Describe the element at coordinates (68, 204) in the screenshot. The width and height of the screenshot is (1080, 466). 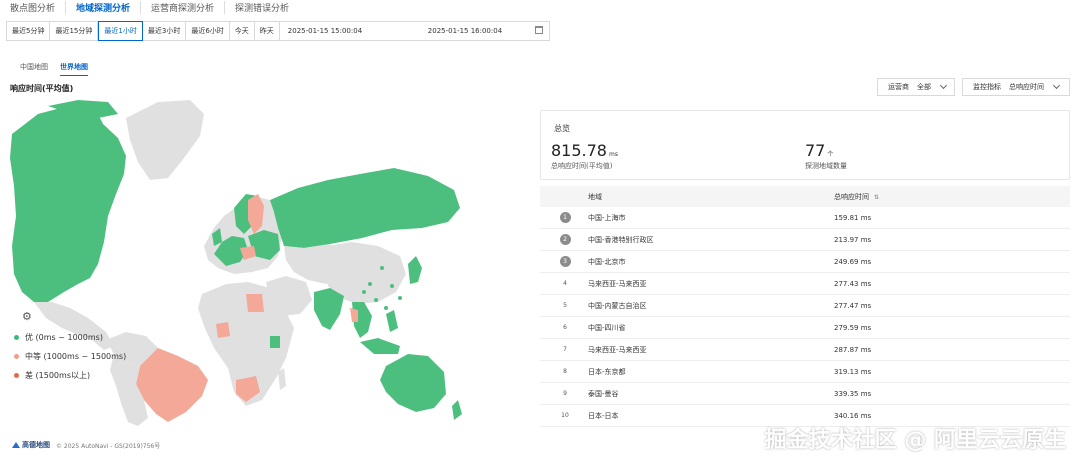
I see `map-region-north-america` at that location.